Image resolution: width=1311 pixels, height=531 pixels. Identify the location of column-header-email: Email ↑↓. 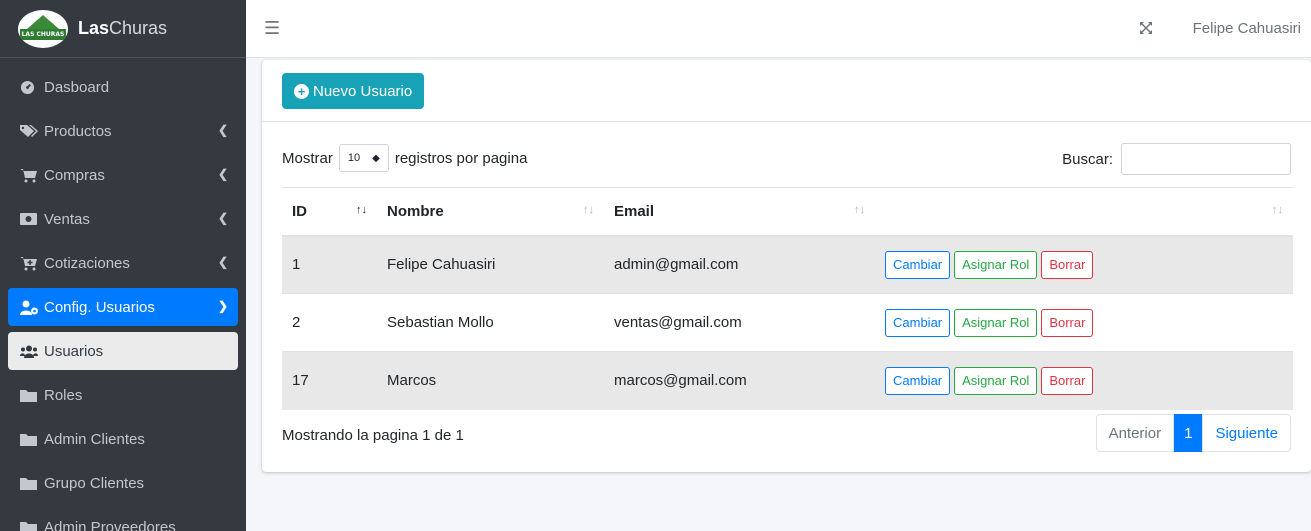
(739, 212).